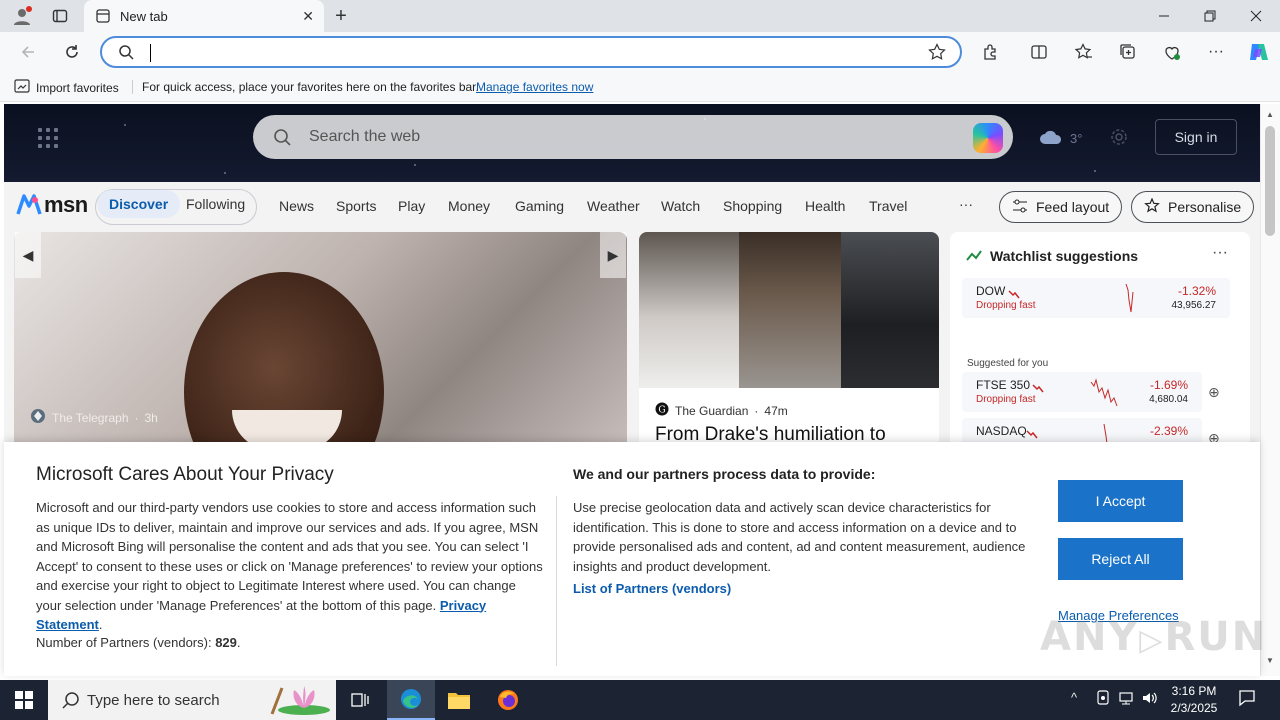 The height and width of the screenshot is (720, 1280). What do you see at coordinates (1001, 431) in the screenshot?
I see `stock-name: NASDAQ` at bounding box center [1001, 431].